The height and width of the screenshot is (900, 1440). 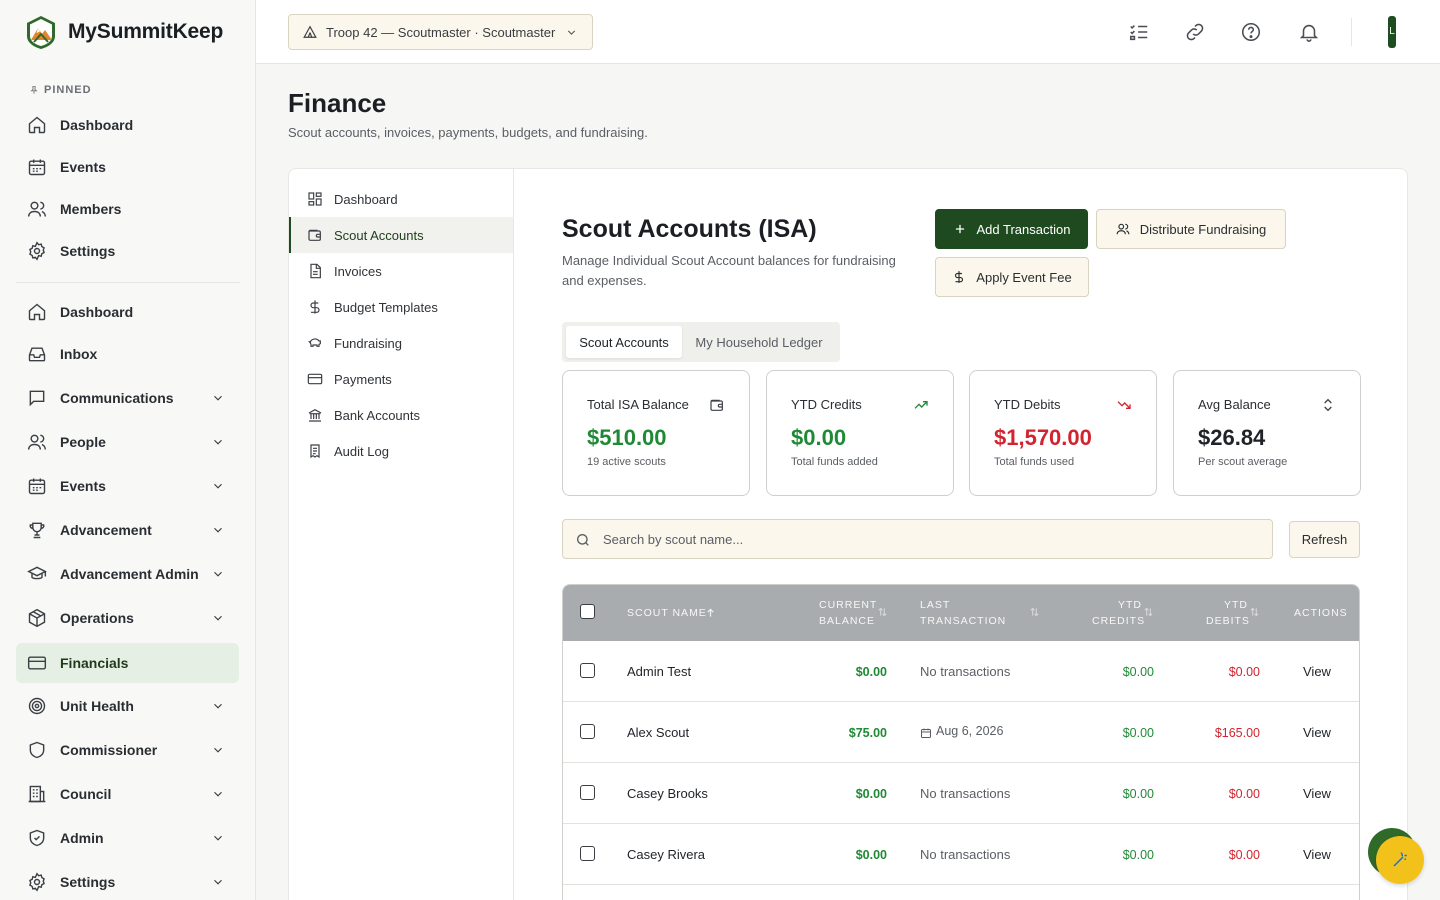 What do you see at coordinates (97, 618) in the screenshot?
I see `sidebar-item-label: Operations` at bounding box center [97, 618].